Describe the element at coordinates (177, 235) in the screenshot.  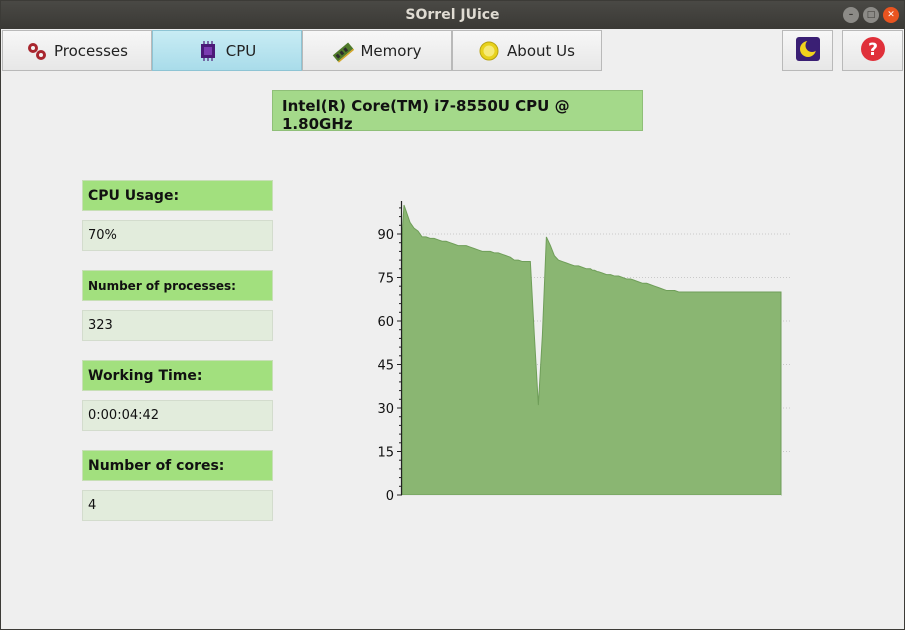
I see `cpu-usage-value: 70%` at that location.